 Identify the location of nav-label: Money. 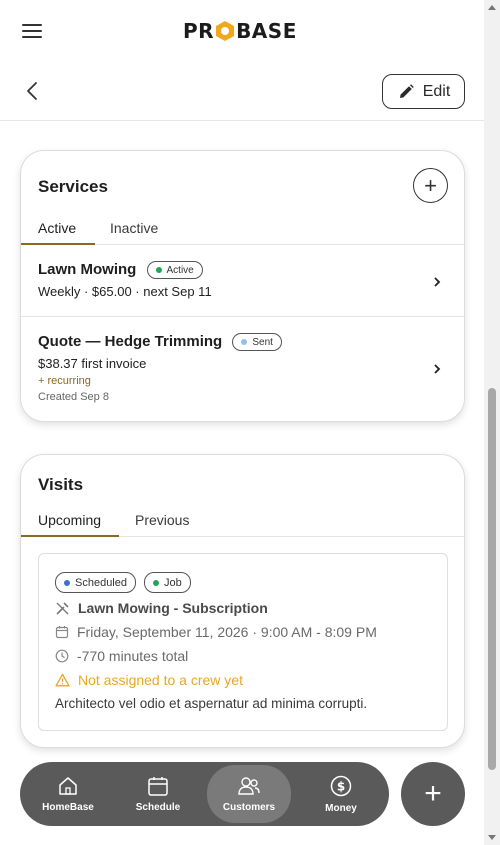
(341, 808).